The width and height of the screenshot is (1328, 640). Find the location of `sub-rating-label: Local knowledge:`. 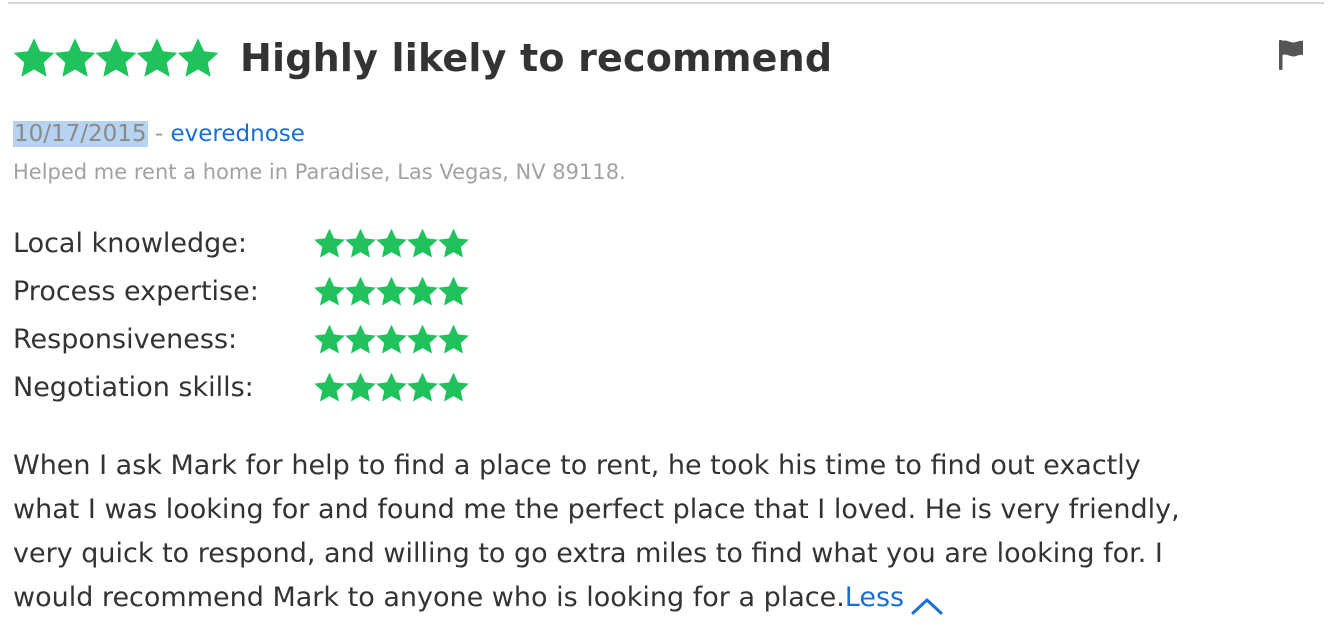

sub-rating-label: Local knowledge: is located at coordinates (130, 243).